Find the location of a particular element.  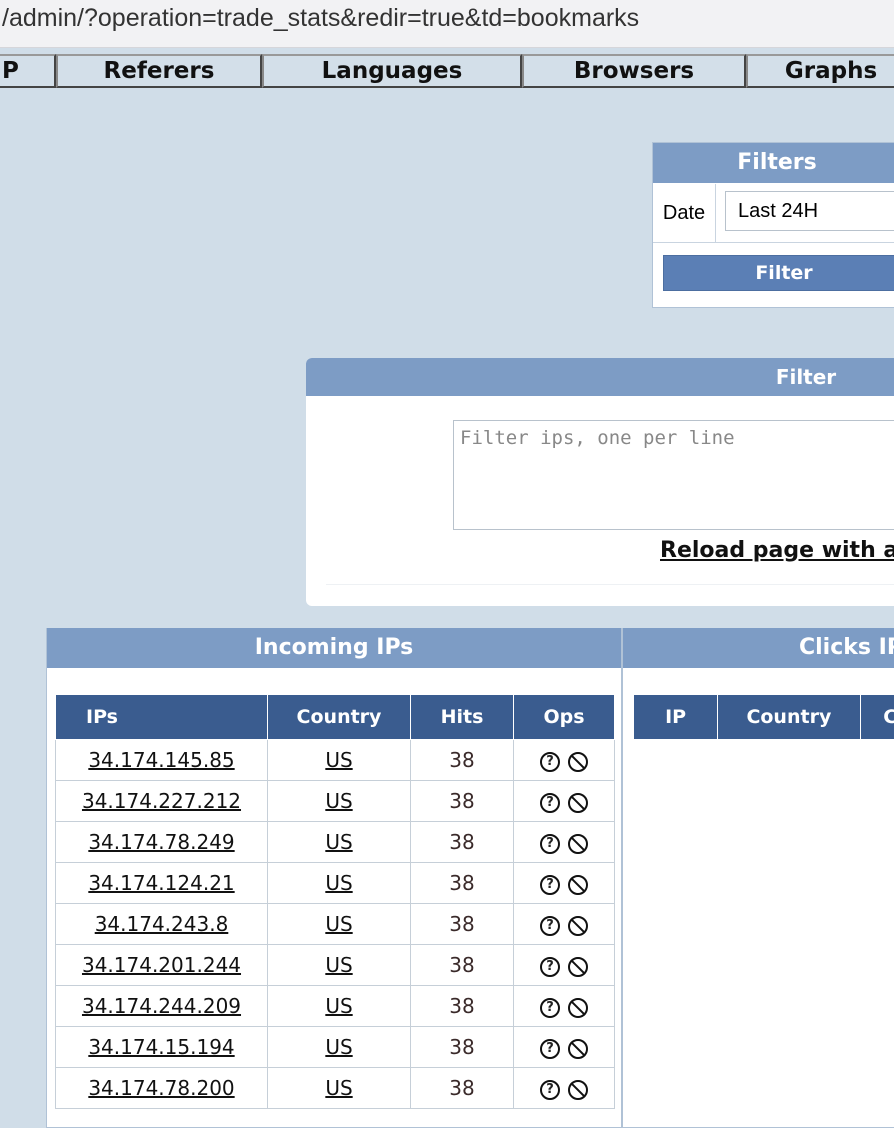

col-ips: IPs is located at coordinates (161, 717).